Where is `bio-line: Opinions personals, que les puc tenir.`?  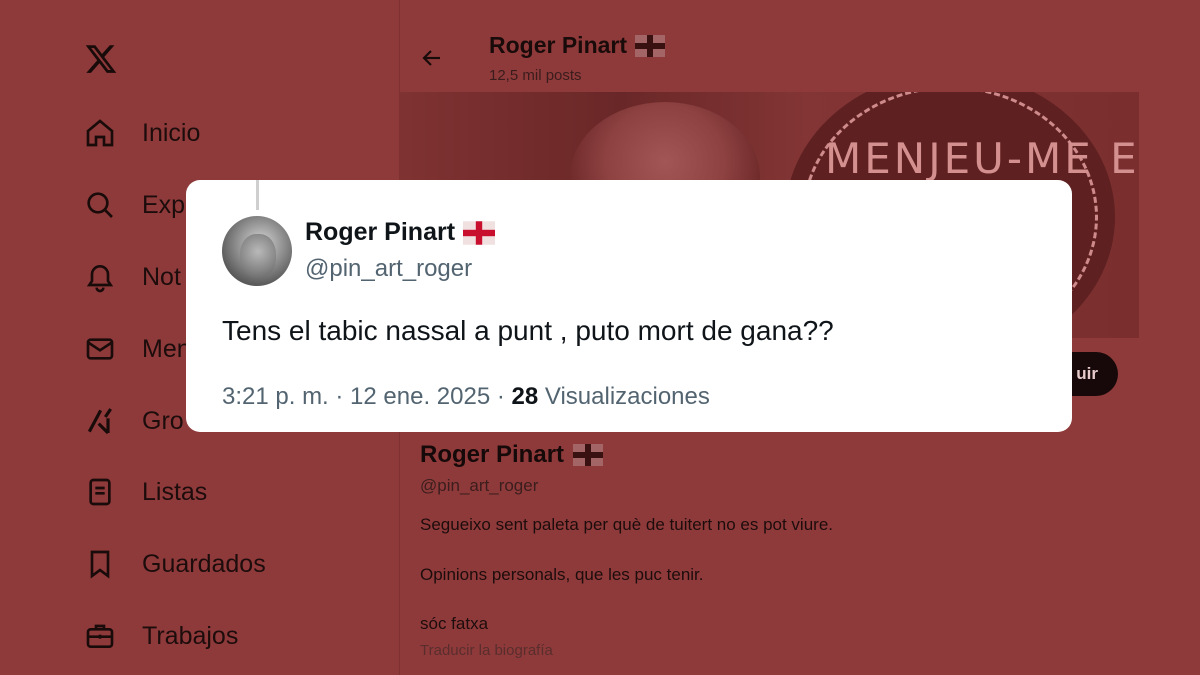
bio-line: Opinions personals, que les puc tenir. is located at coordinates (562, 574).